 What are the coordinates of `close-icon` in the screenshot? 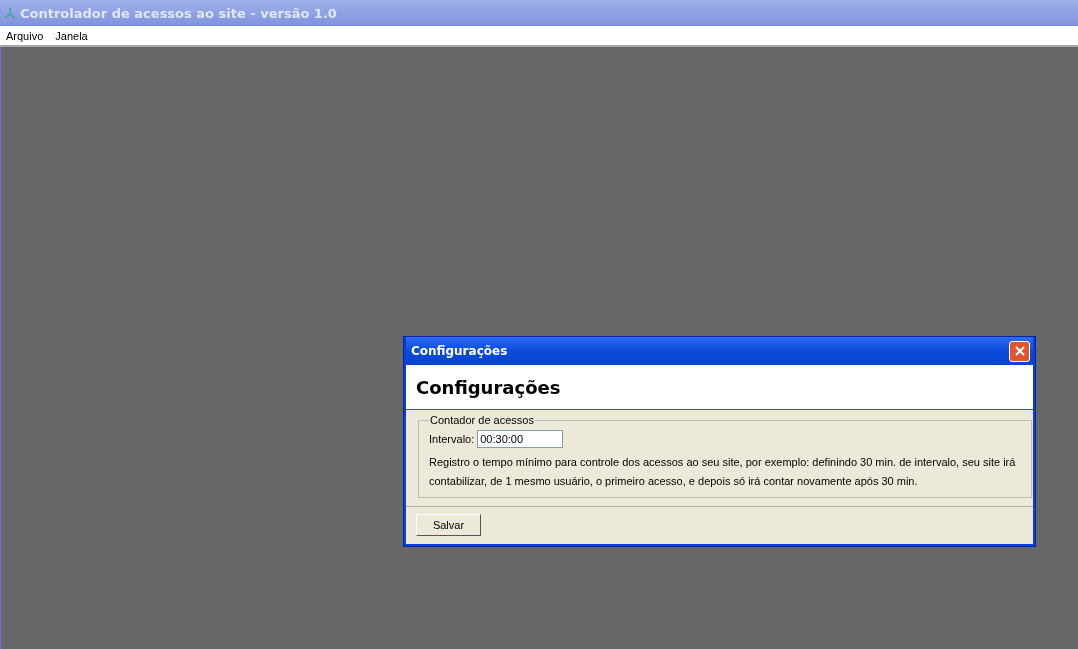 It's located at (1019, 351).